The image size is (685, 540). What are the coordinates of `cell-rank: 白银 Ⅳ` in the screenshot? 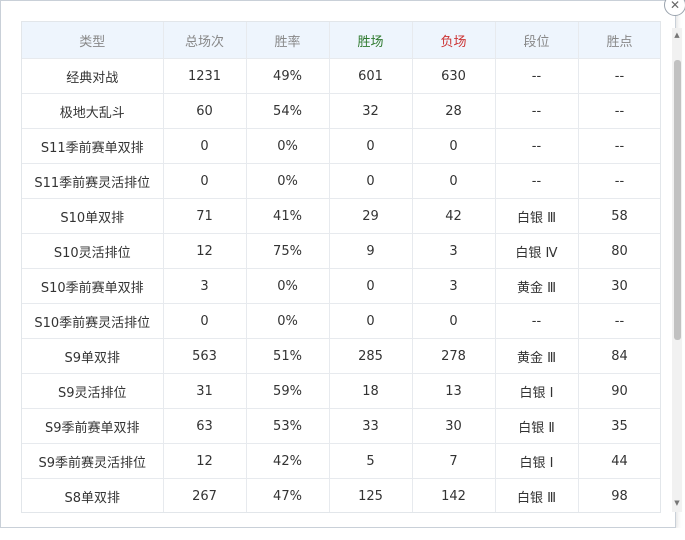 It's located at (537, 251).